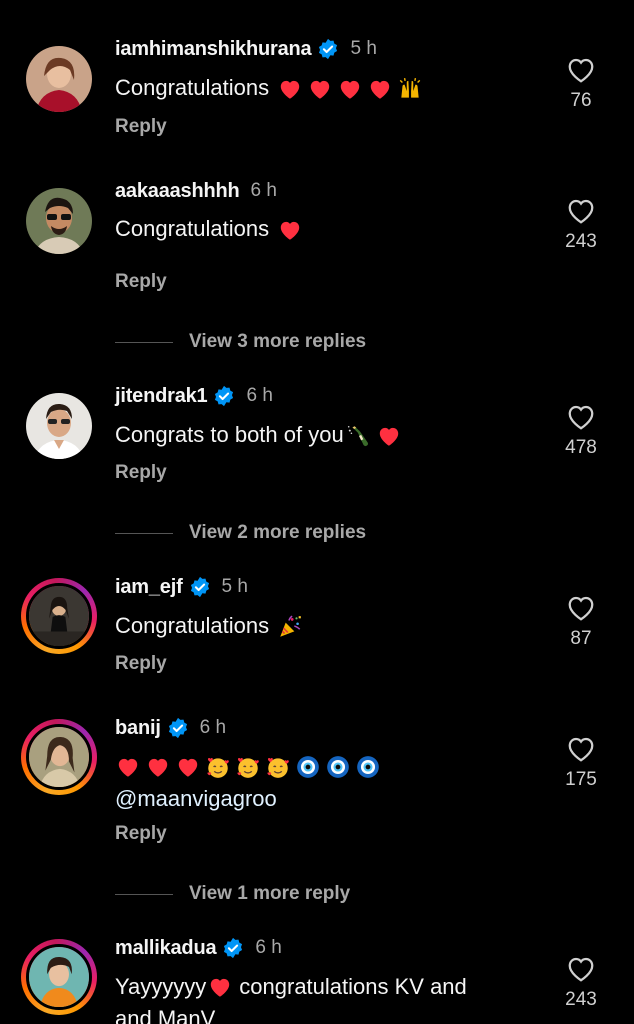 The width and height of the screenshot is (634, 1024). I want to click on view-more-replies-button: View 2 more replies, so click(240, 533).